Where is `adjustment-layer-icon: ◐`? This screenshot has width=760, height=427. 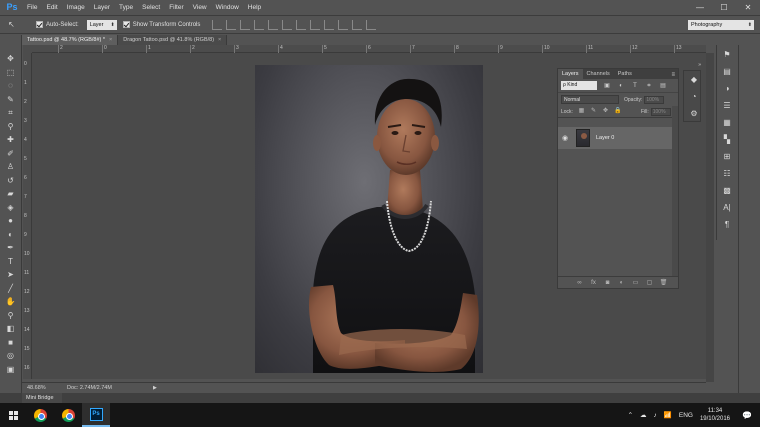 adjustment-layer-icon: ◐ is located at coordinates (621, 283).